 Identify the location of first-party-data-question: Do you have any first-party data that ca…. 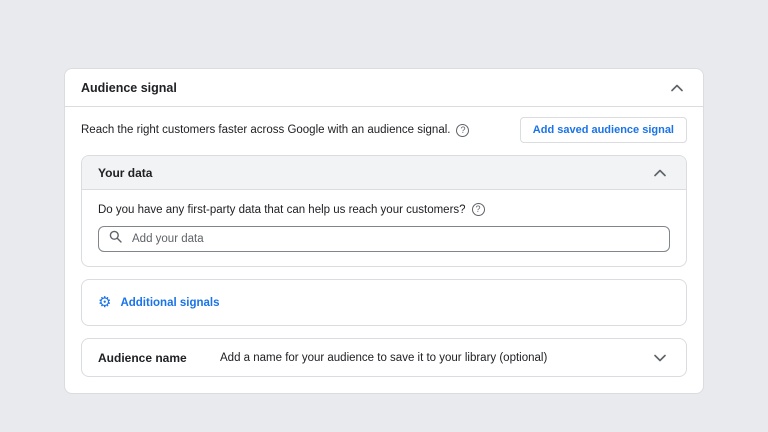
(282, 209).